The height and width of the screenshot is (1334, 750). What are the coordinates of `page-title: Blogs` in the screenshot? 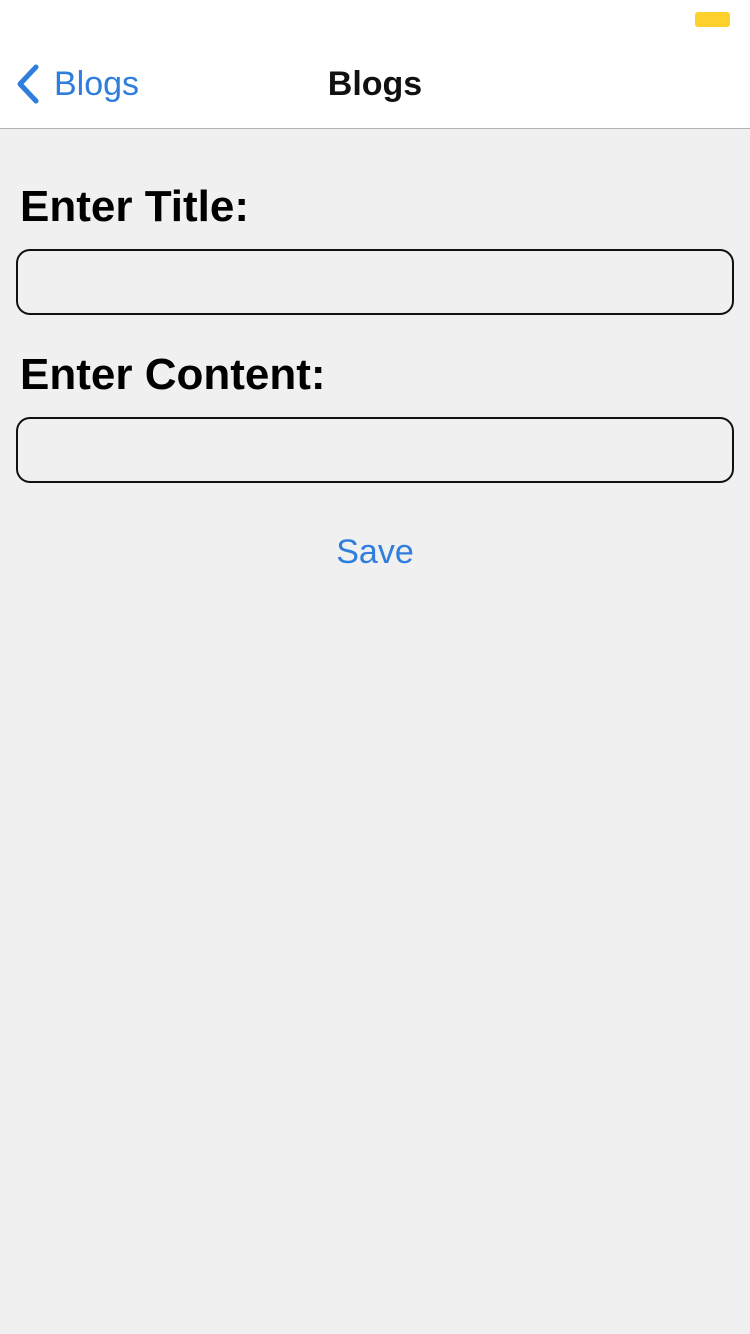 It's located at (375, 84).